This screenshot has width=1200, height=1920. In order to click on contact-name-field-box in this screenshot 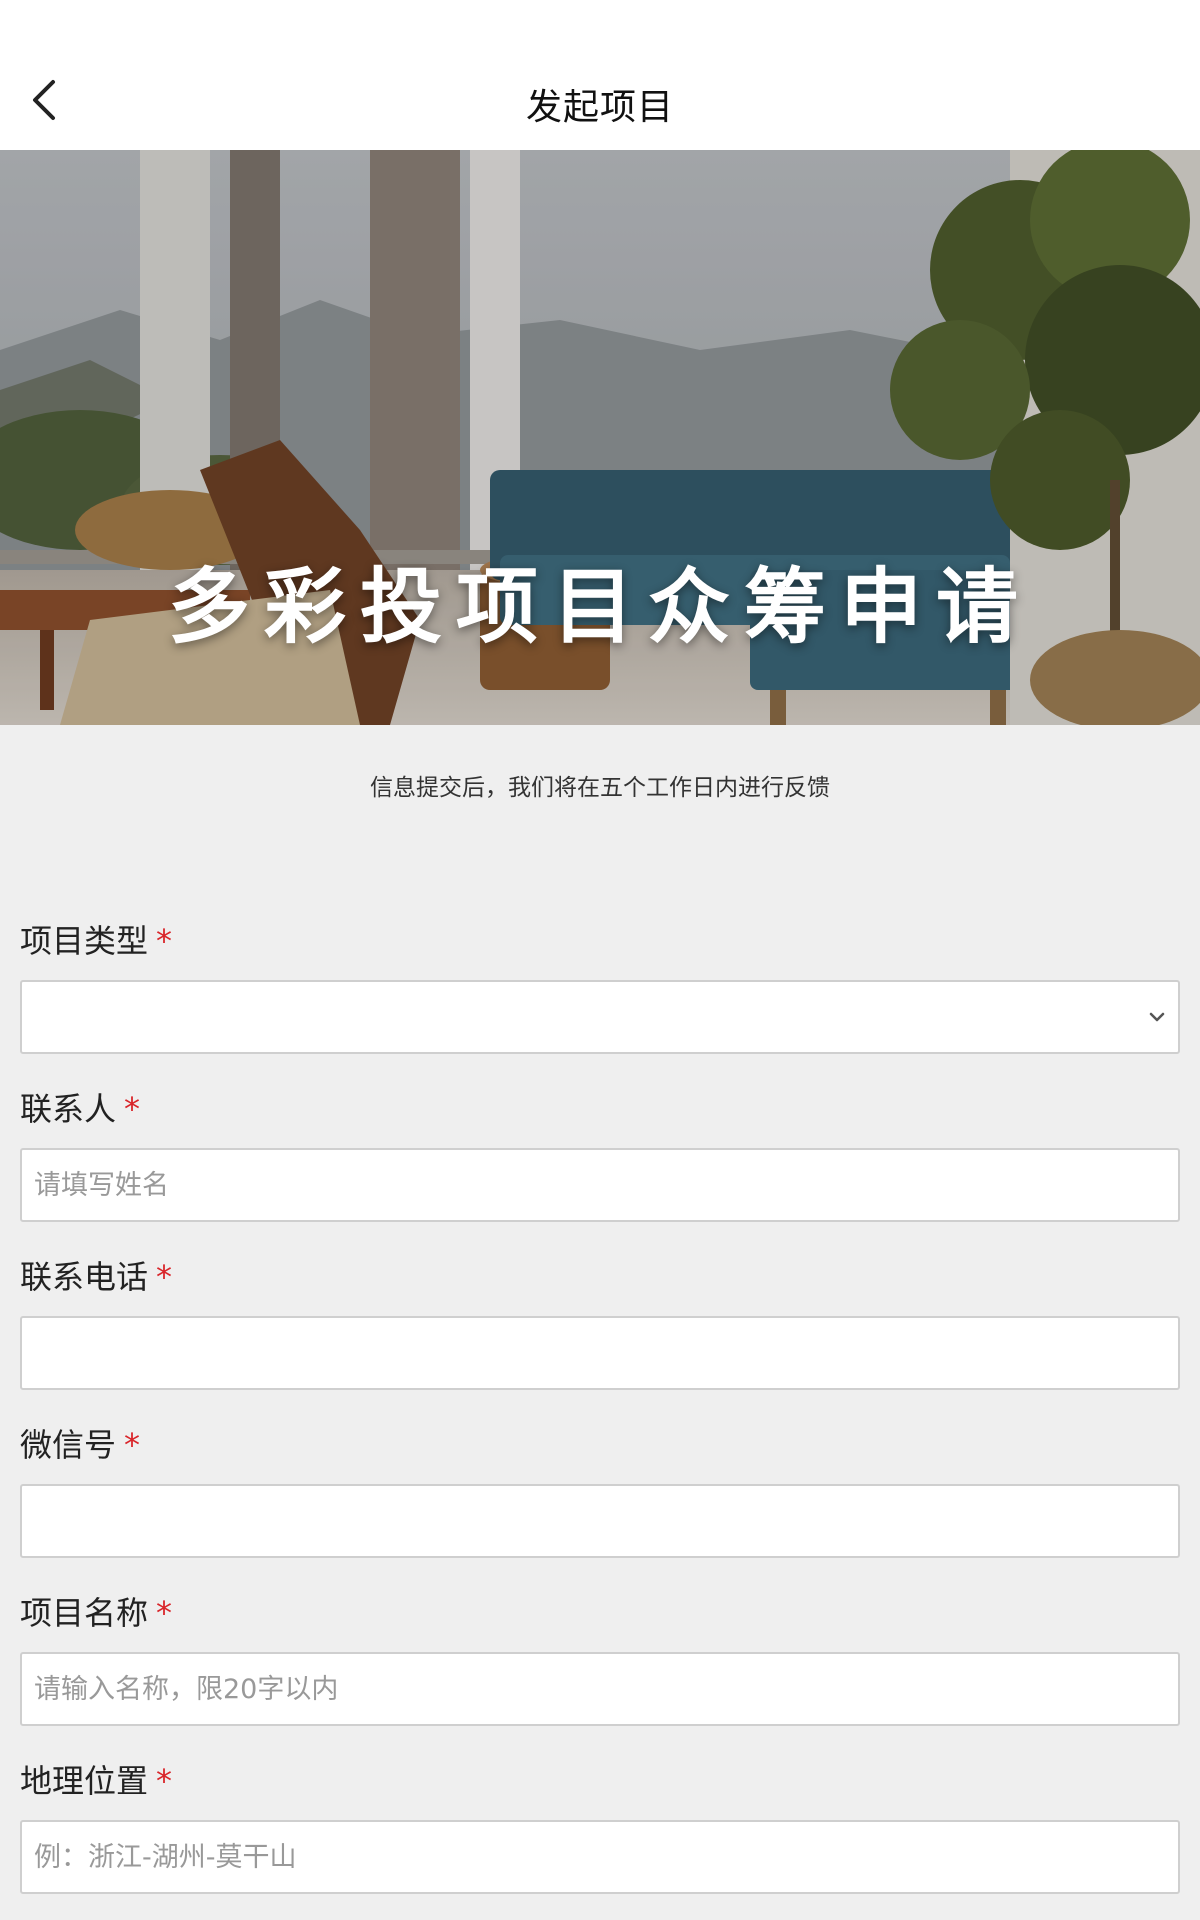, I will do `click(600, 1185)`.